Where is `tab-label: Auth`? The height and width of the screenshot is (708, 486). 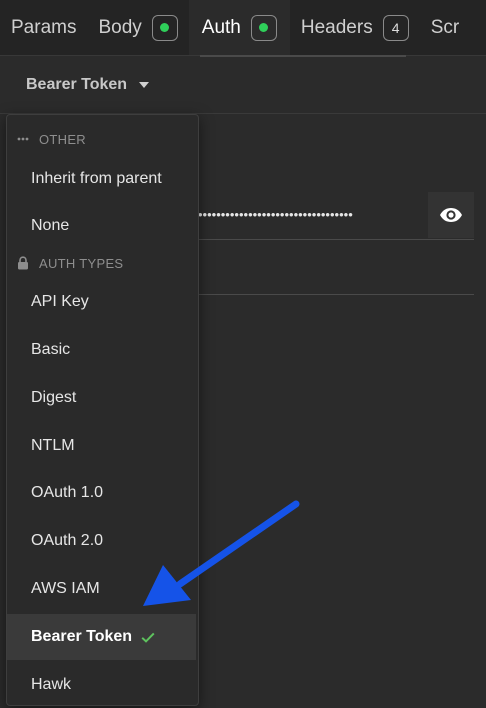
tab-label: Auth is located at coordinates (221, 27).